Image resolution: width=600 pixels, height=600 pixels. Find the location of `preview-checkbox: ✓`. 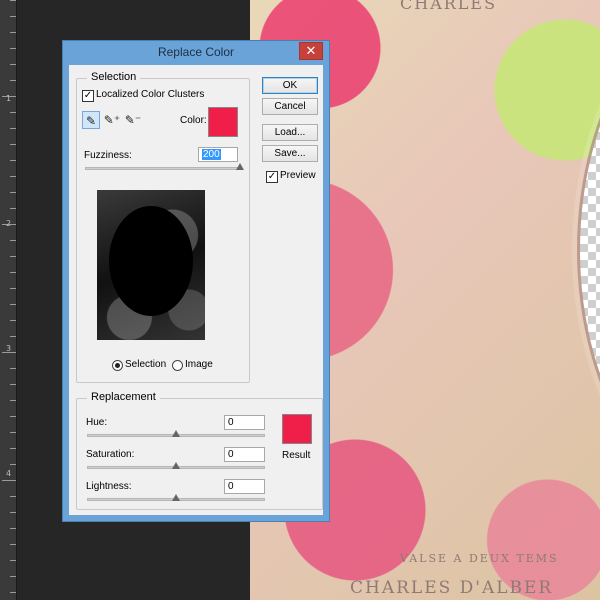

preview-checkbox: ✓ is located at coordinates (272, 177).